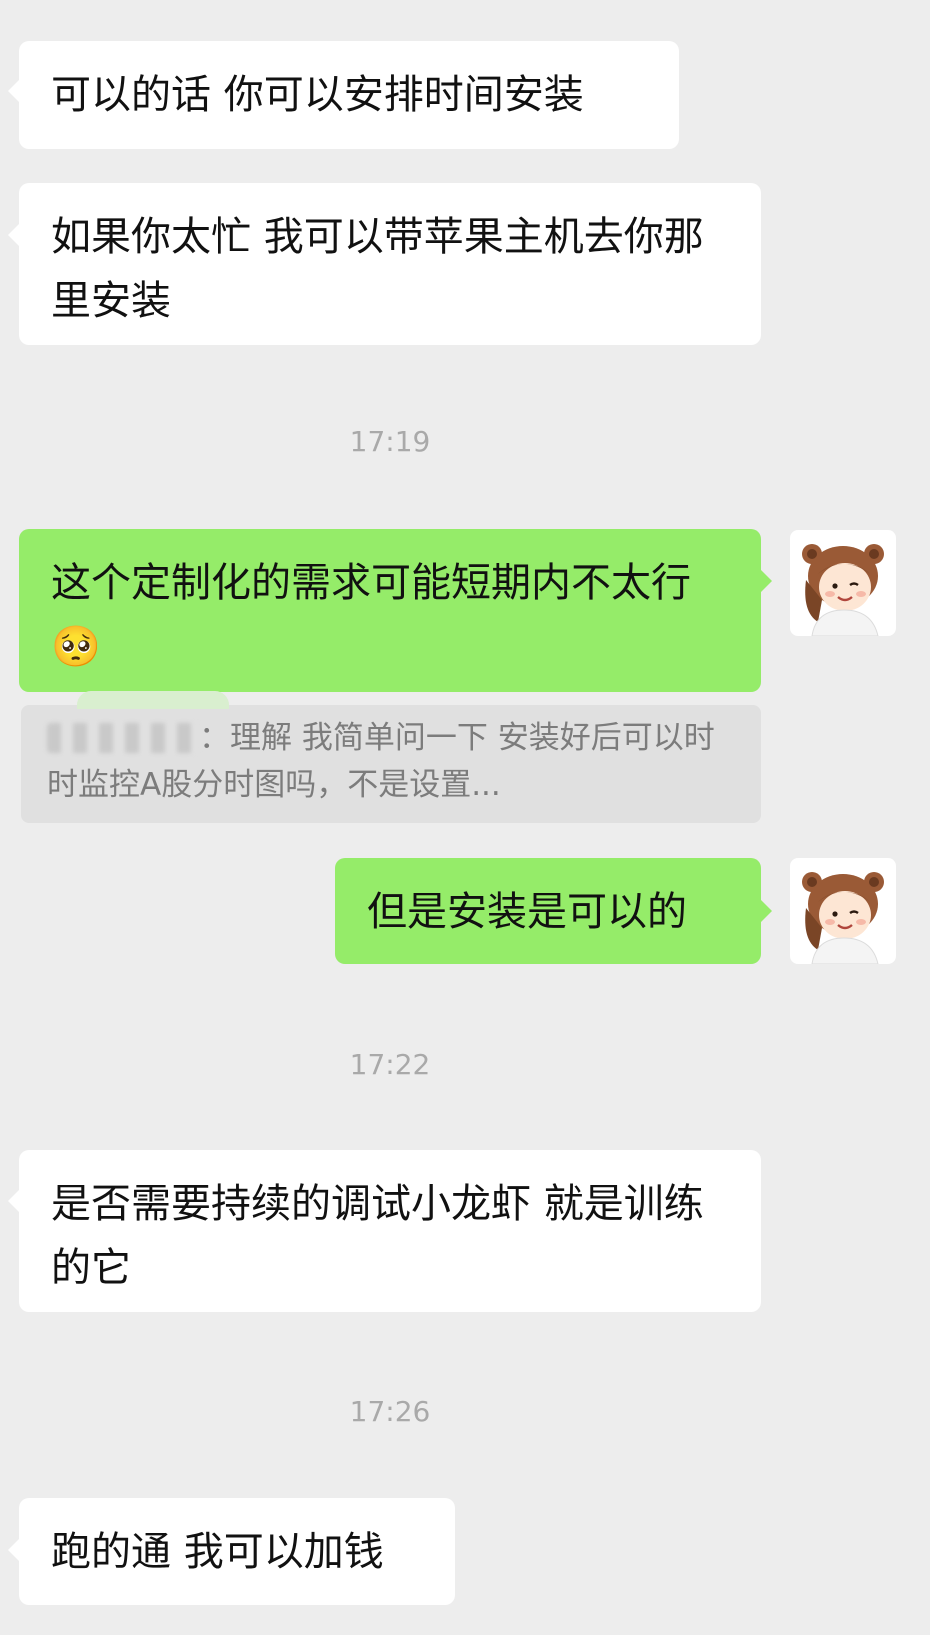 The width and height of the screenshot is (930, 1635). I want to click on timestamp: 17:22, so click(390, 1064).